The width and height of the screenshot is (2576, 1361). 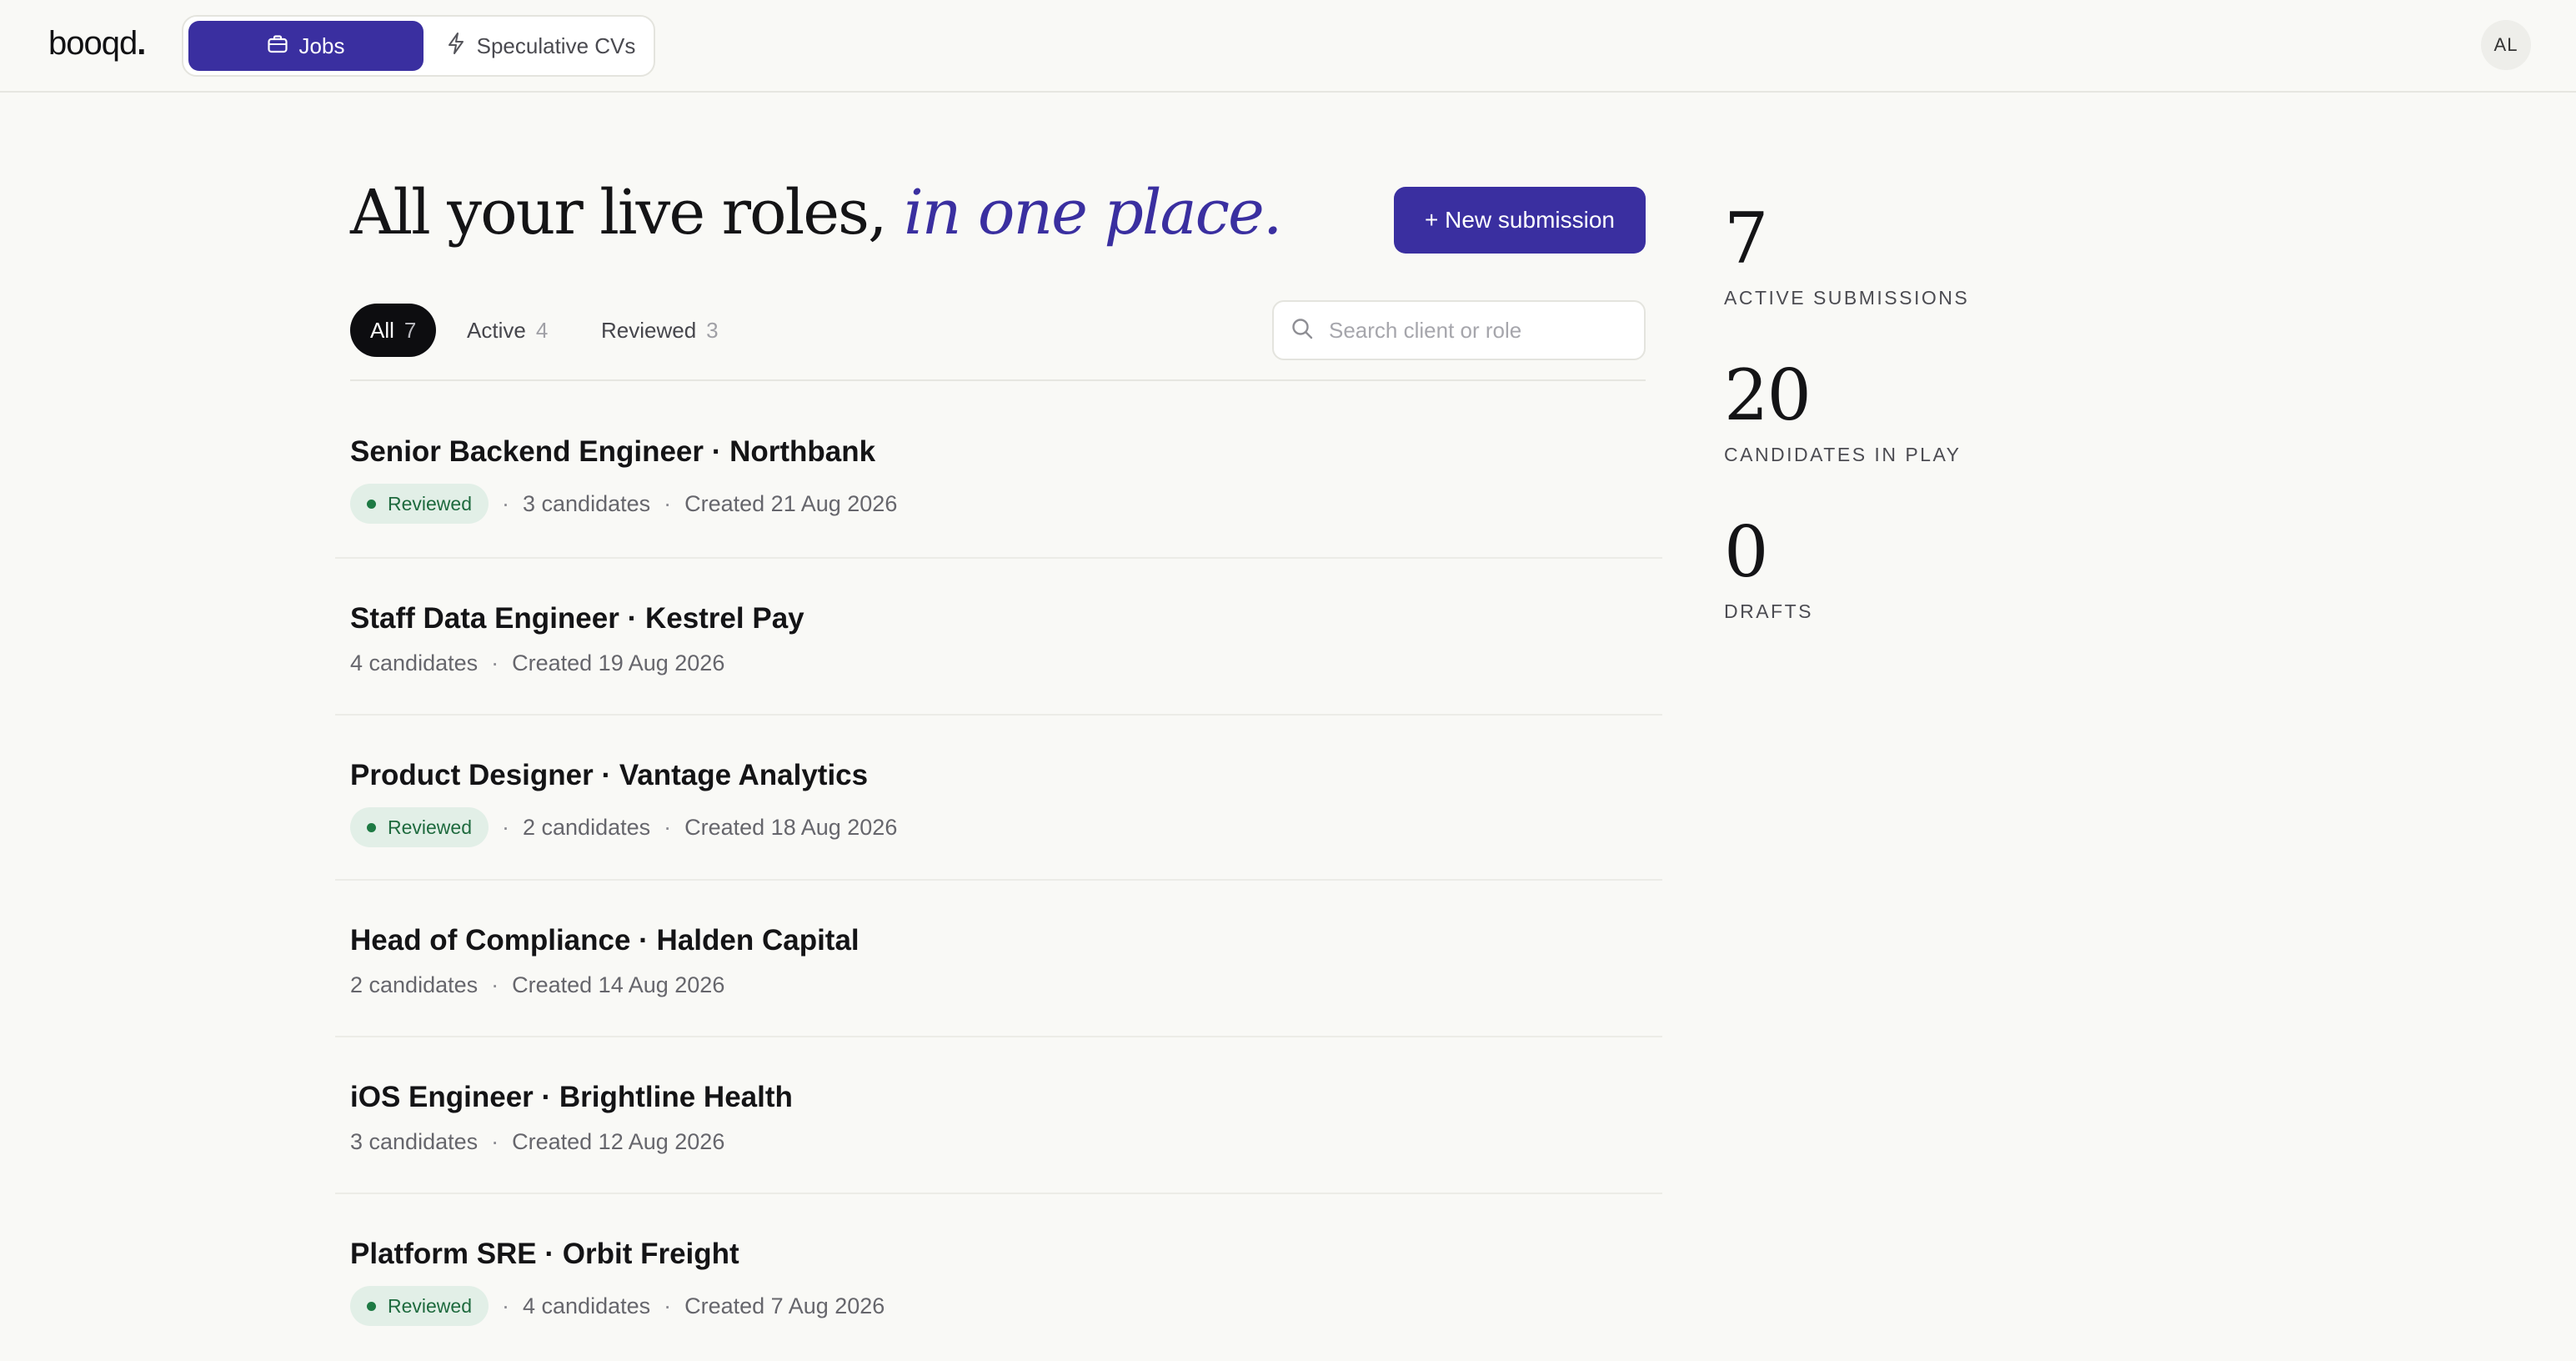 What do you see at coordinates (456, 46) in the screenshot?
I see `lightning-icon` at bounding box center [456, 46].